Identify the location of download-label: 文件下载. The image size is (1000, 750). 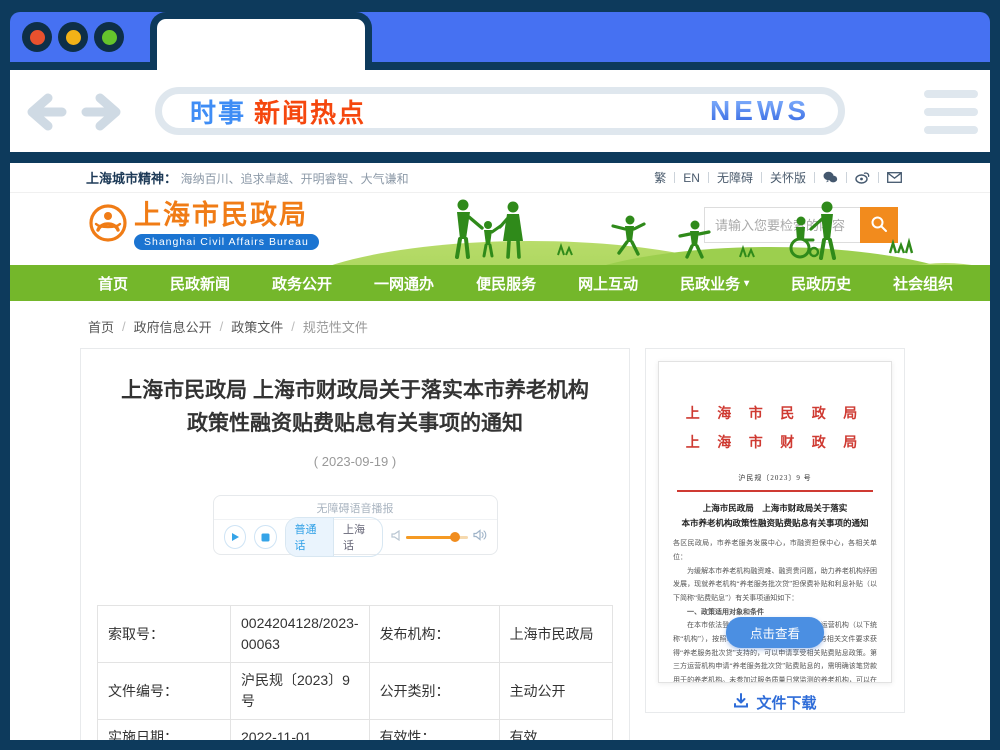
(786, 703).